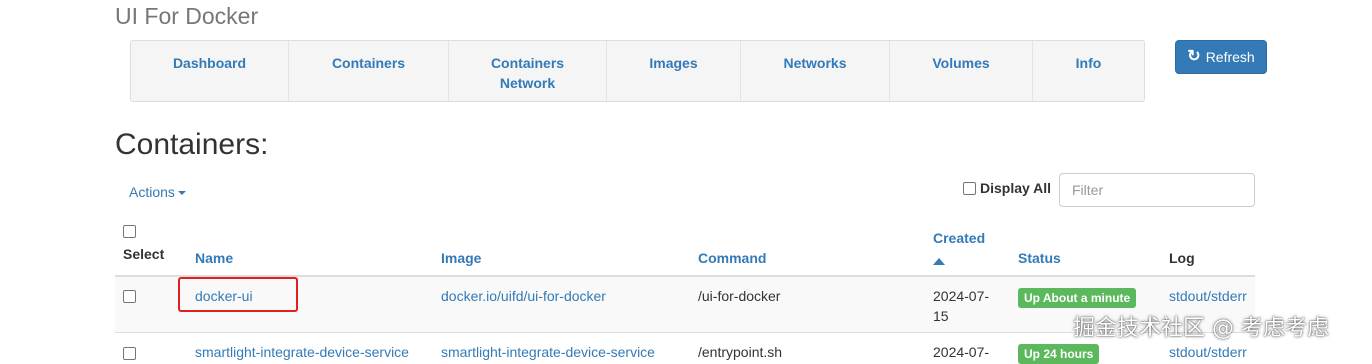 The image size is (1372, 364). I want to click on chevron-down-icon, so click(181, 193).